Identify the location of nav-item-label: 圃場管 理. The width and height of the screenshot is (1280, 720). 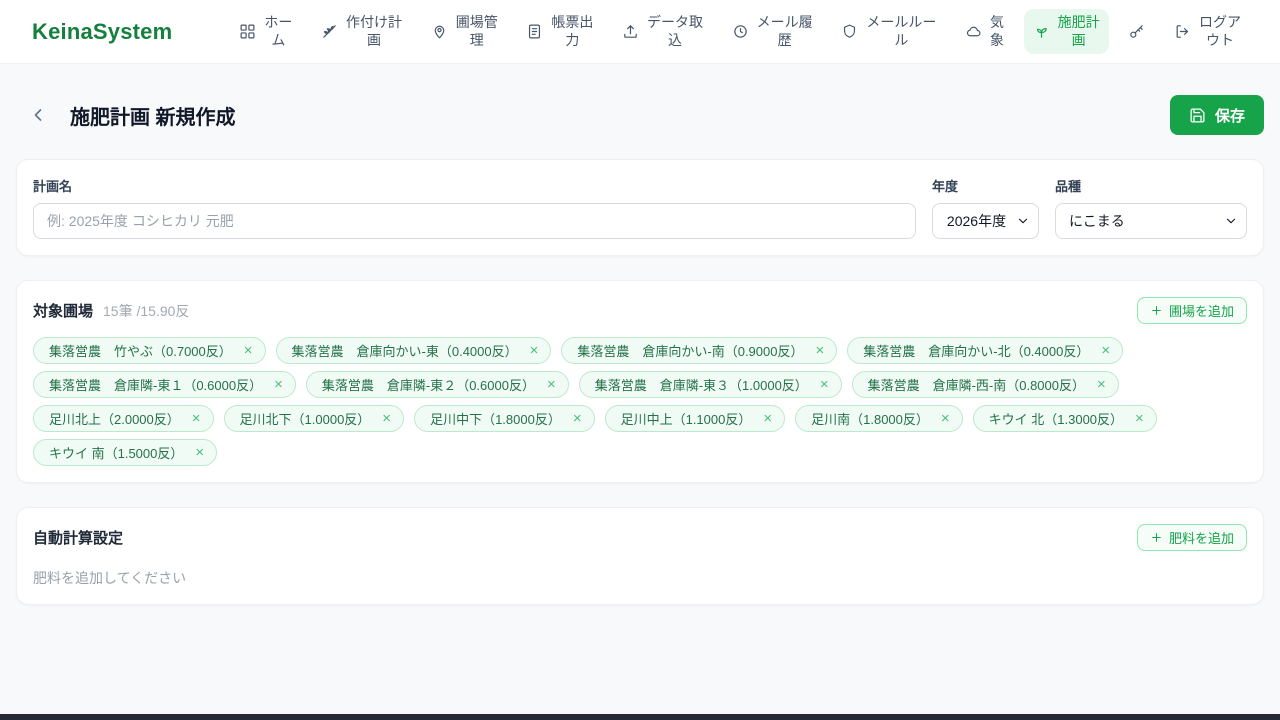
(476, 30).